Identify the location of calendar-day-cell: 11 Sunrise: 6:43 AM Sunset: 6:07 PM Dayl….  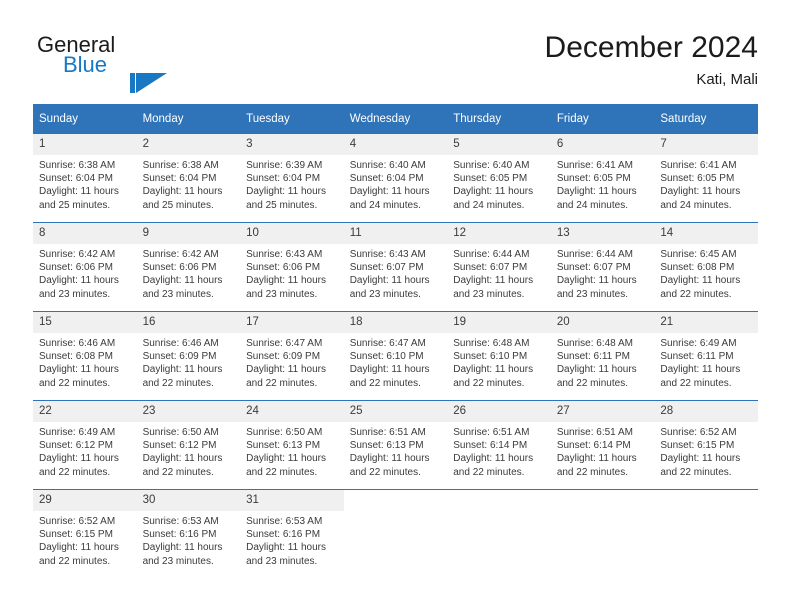
(395, 267).